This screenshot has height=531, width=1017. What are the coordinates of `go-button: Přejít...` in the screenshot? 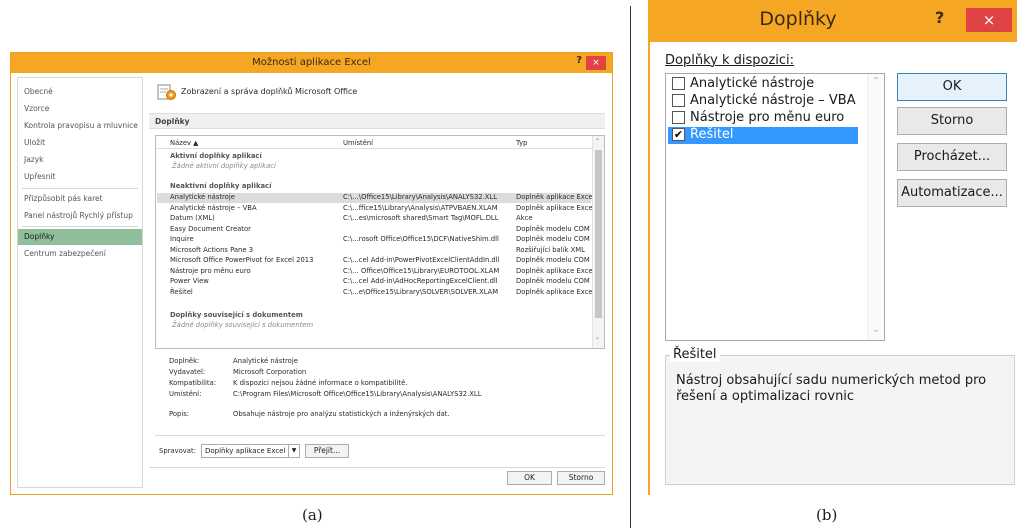 It's located at (327, 451).